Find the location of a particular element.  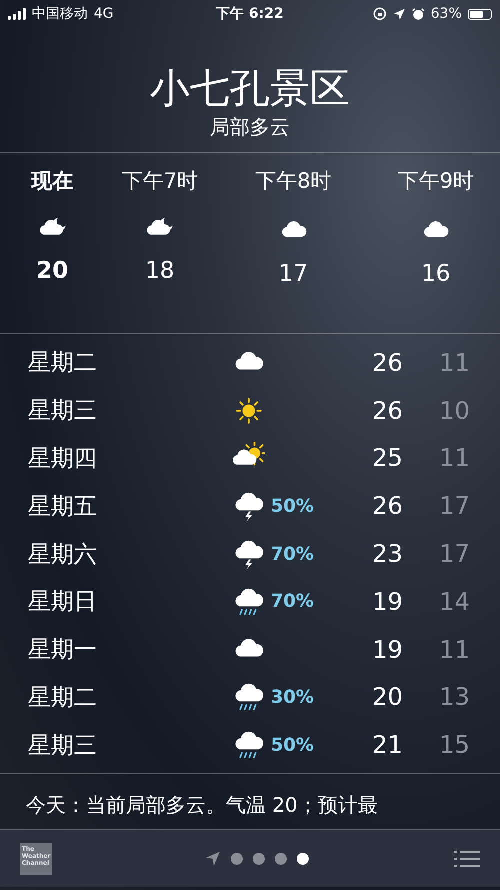

hour-label: 下午8时 is located at coordinates (293, 181).